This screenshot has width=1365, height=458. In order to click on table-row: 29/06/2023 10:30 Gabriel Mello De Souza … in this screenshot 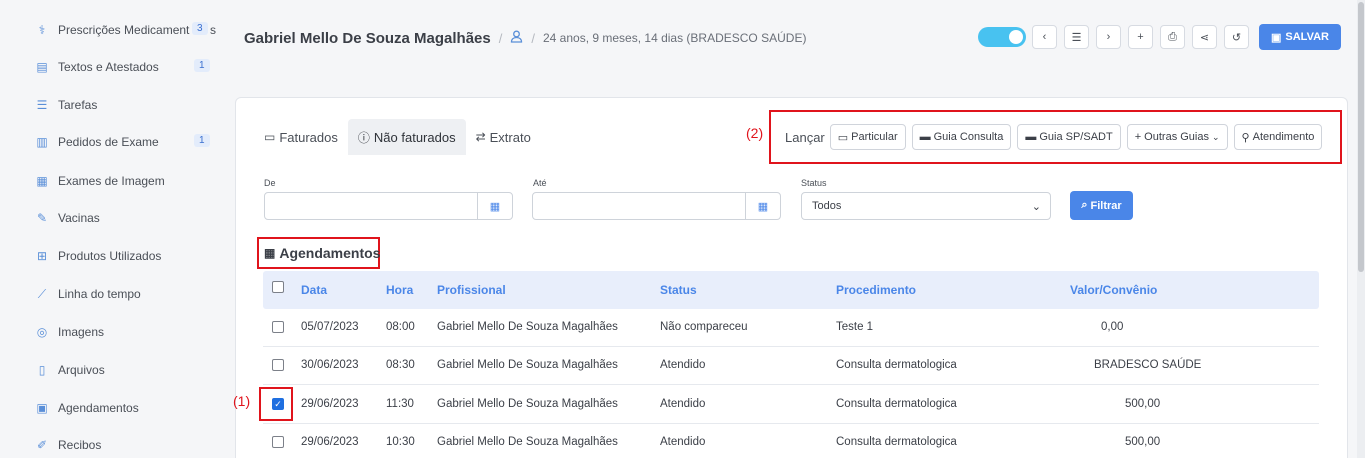, I will do `click(791, 441)`.